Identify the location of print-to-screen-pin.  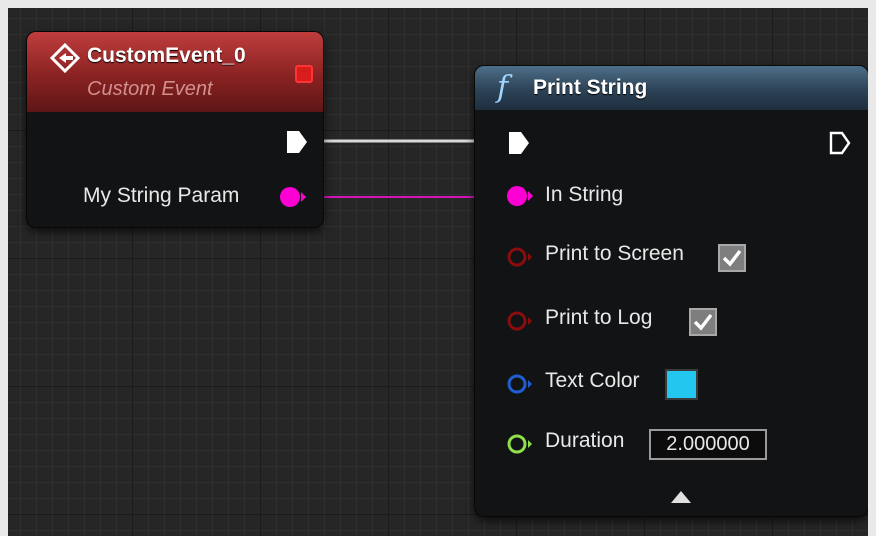
(520, 257).